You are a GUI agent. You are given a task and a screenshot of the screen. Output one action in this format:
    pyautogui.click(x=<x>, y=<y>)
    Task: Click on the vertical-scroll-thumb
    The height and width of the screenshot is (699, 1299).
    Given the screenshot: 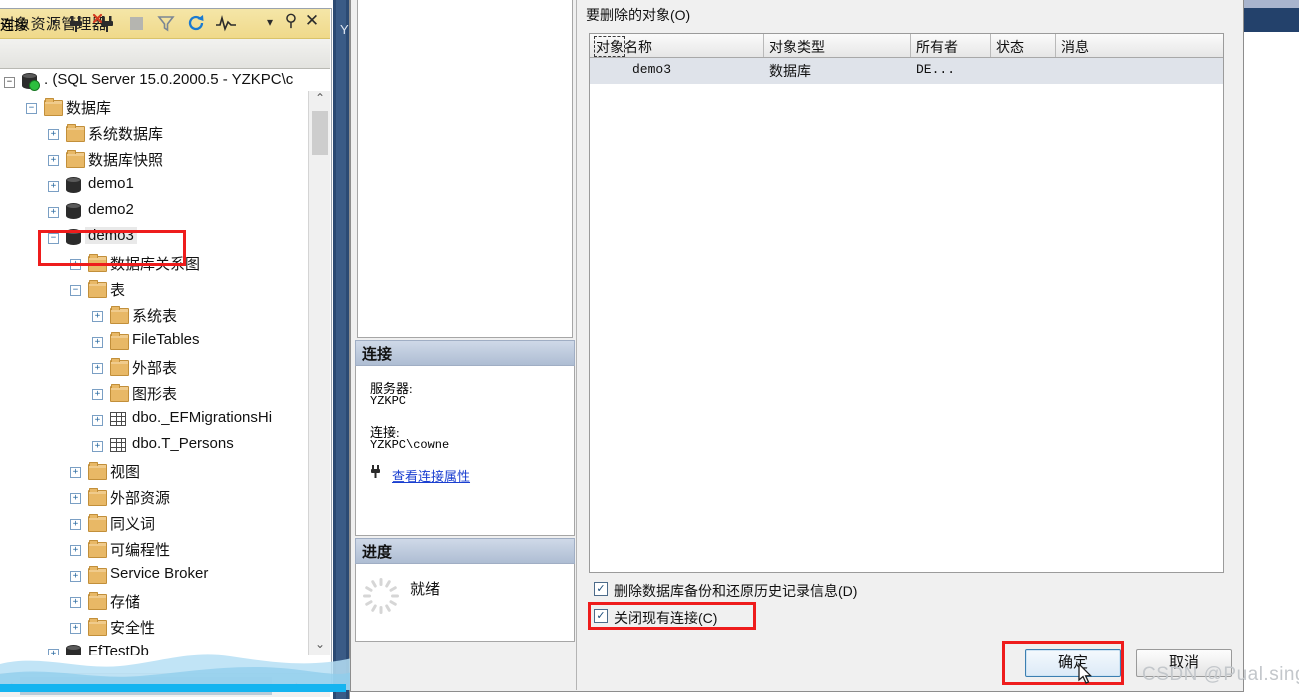 What is the action you would take?
    pyautogui.click(x=320, y=133)
    